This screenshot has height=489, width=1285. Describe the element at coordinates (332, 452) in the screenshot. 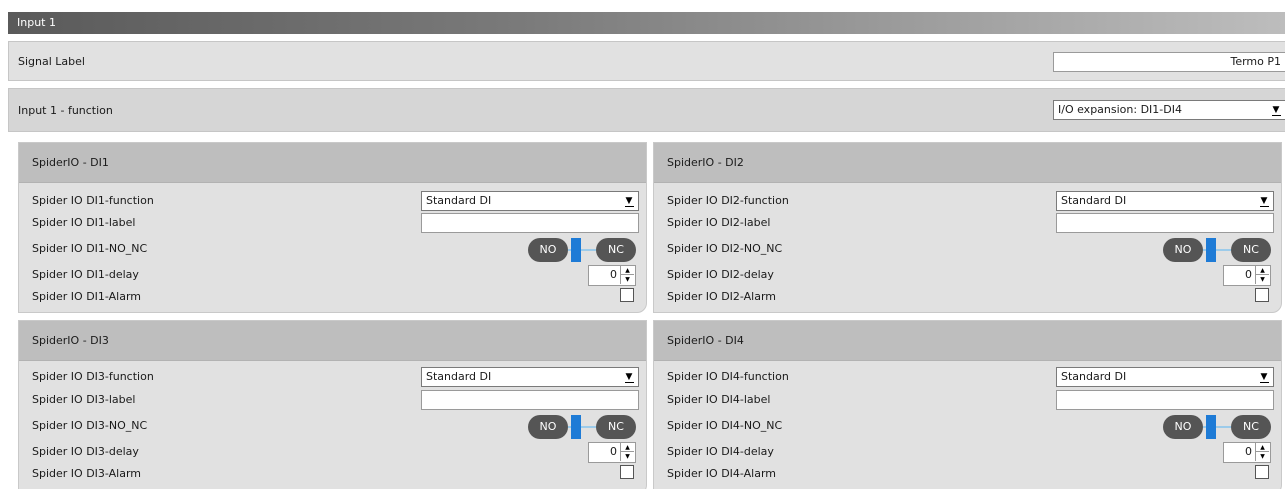

I see `di3-delay-row: Spider IO DI3-delay 0 ▲ ▼` at that location.